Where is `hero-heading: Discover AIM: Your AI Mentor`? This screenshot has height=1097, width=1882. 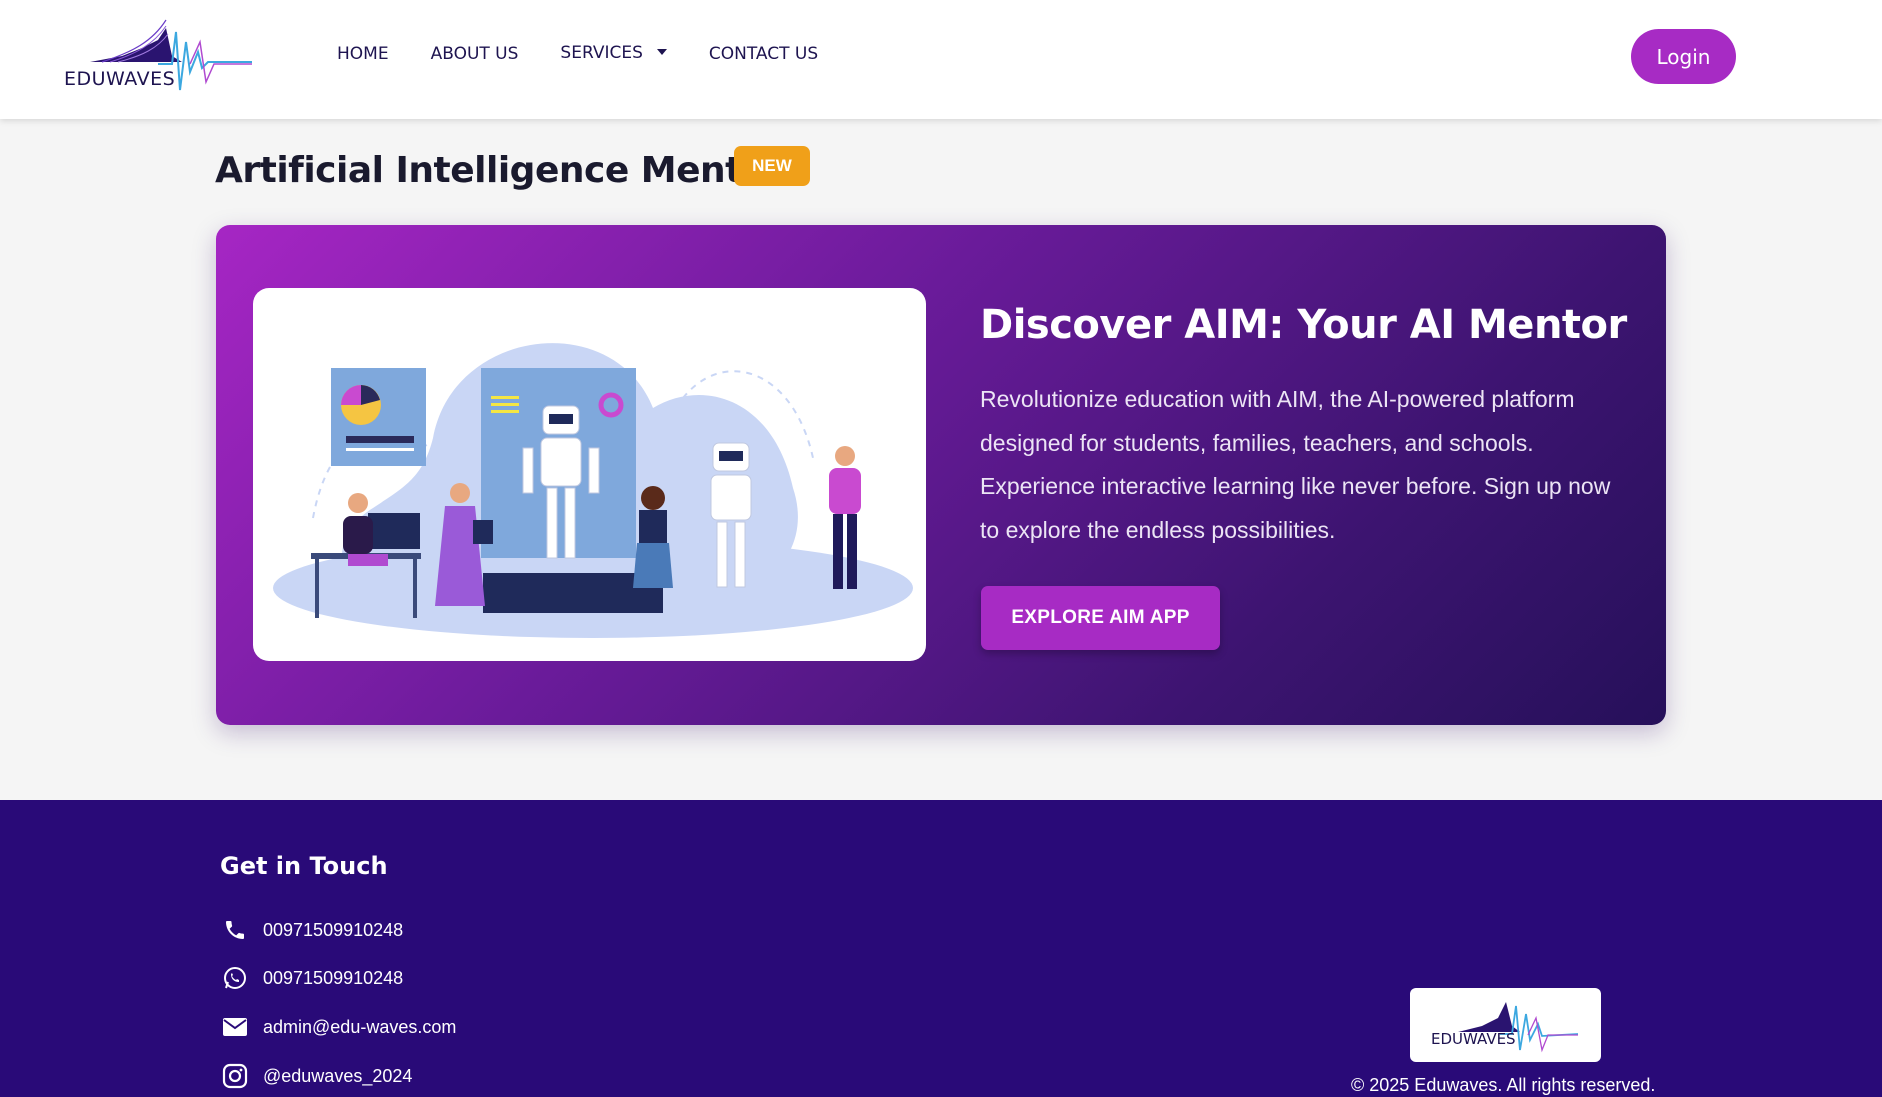
hero-heading: Discover AIM: Your AI Mentor is located at coordinates (1303, 325).